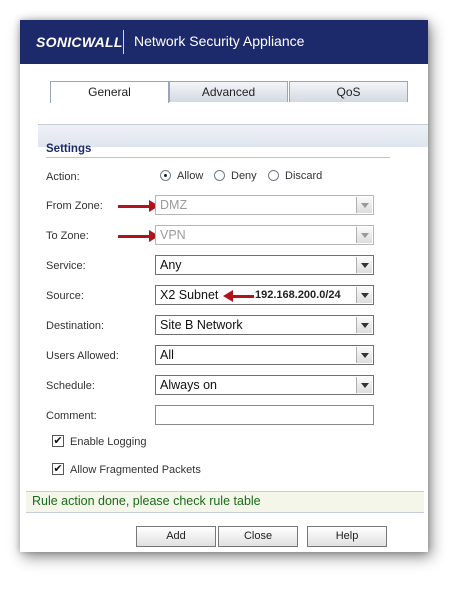 Image resolution: width=470 pixels, height=595 pixels. Describe the element at coordinates (58, 469) in the screenshot. I see `allow-fragmented-checkbox: ✔` at that location.